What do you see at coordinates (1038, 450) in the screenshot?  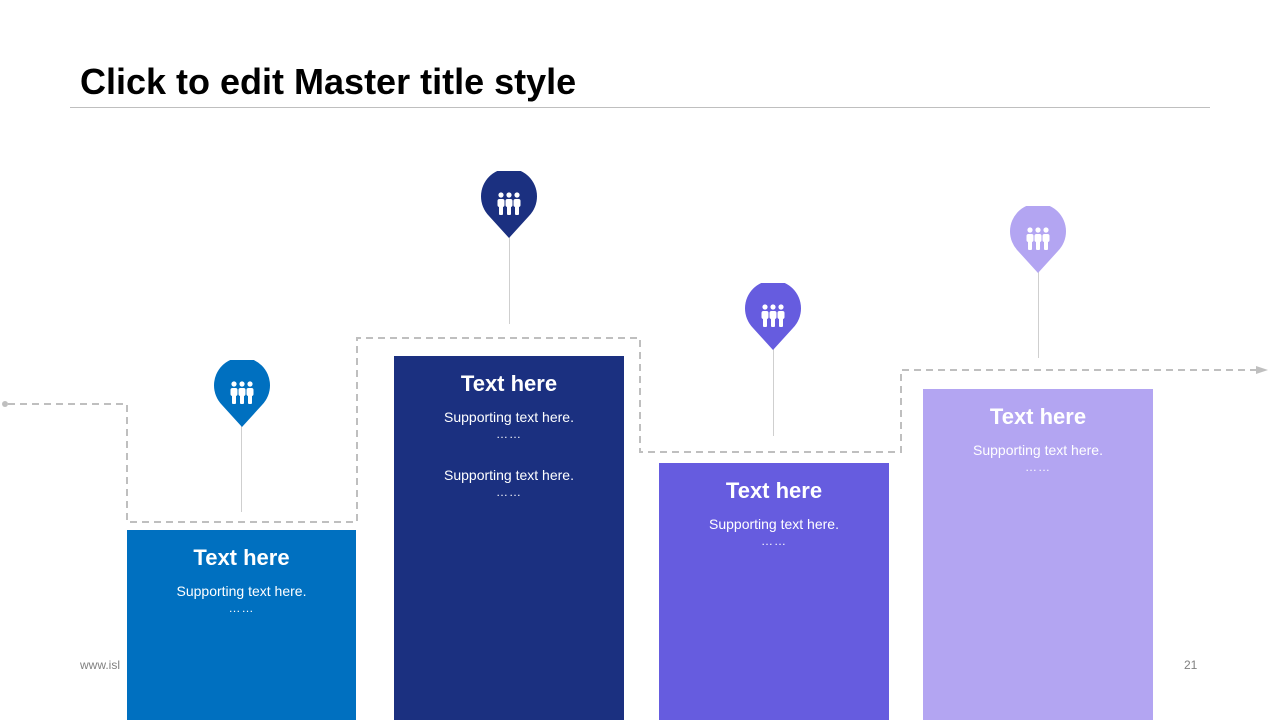 I see `column-4-supporting-text: Supporting text here.` at bounding box center [1038, 450].